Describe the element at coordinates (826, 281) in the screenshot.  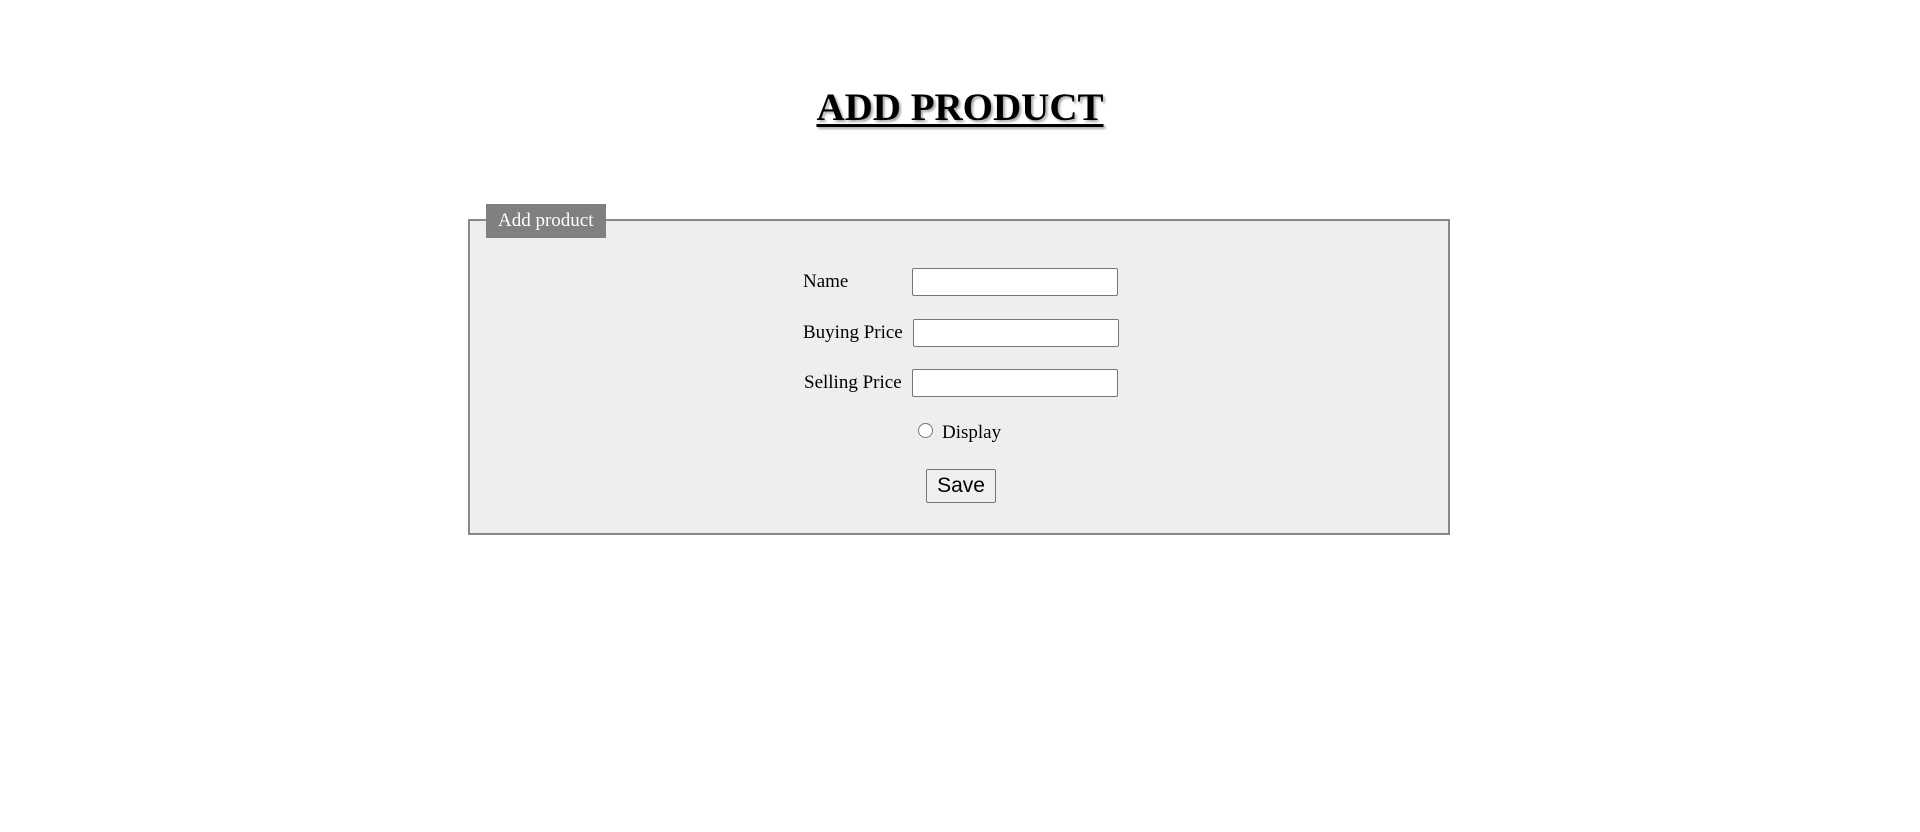
I see `name-label: Name` at that location.